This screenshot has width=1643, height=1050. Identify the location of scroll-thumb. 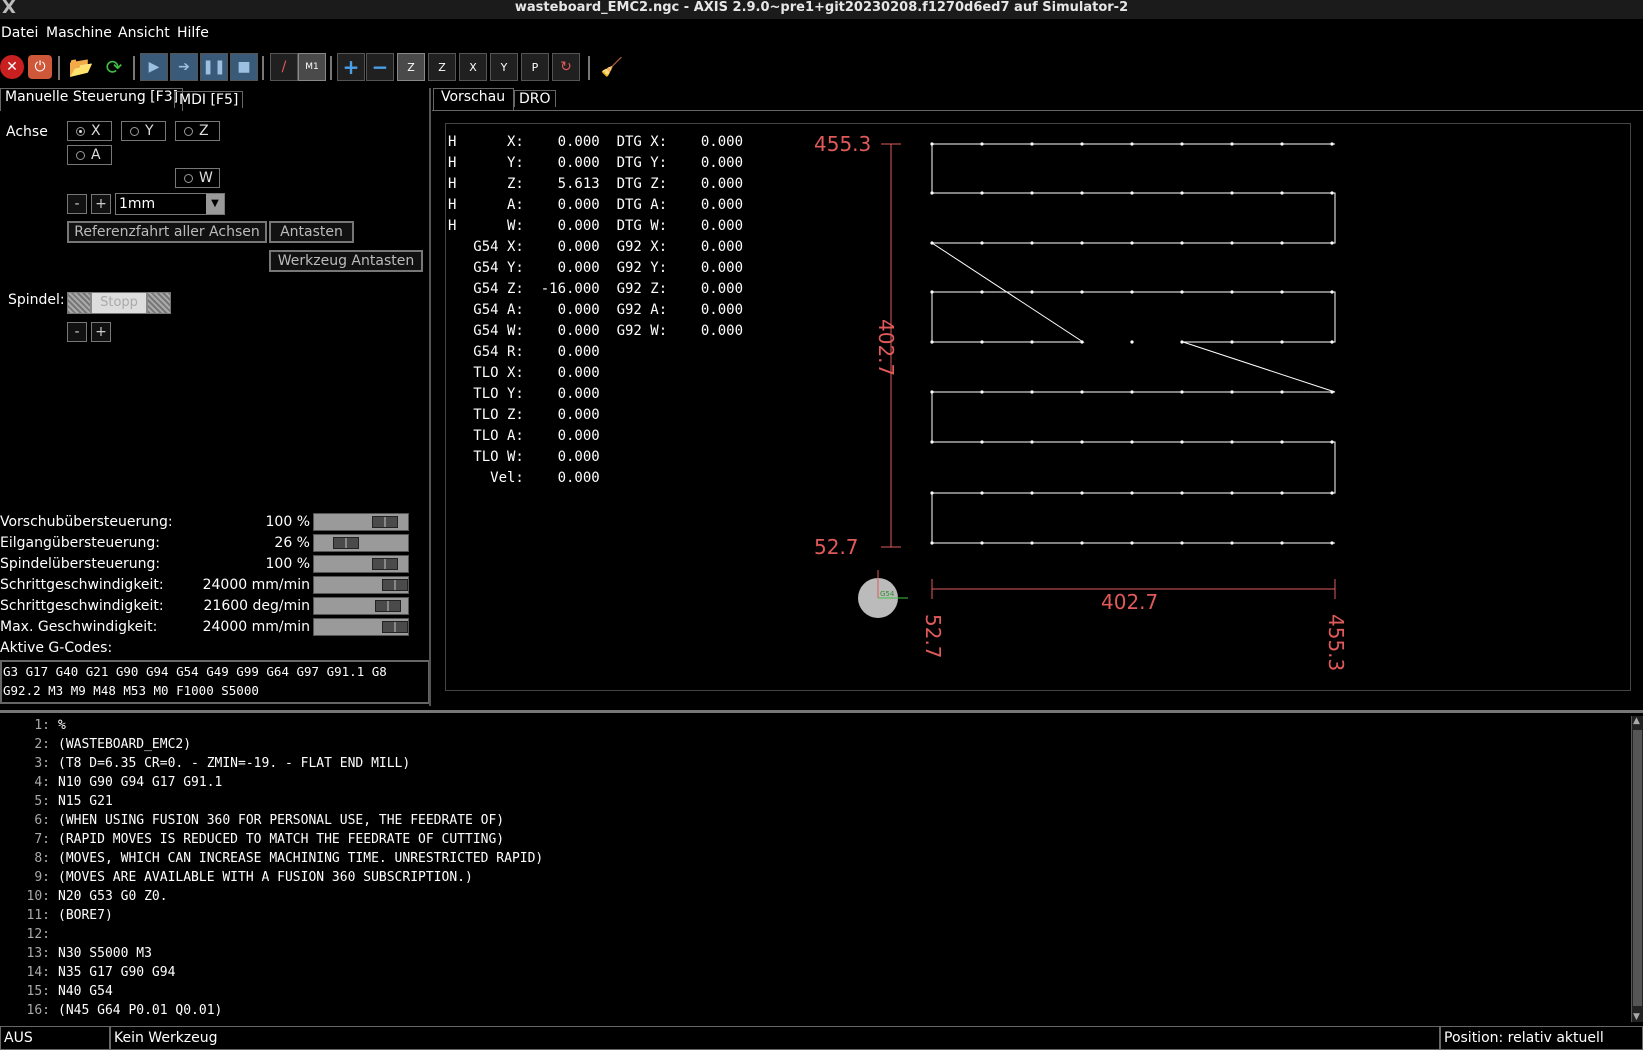
(1637, 868).